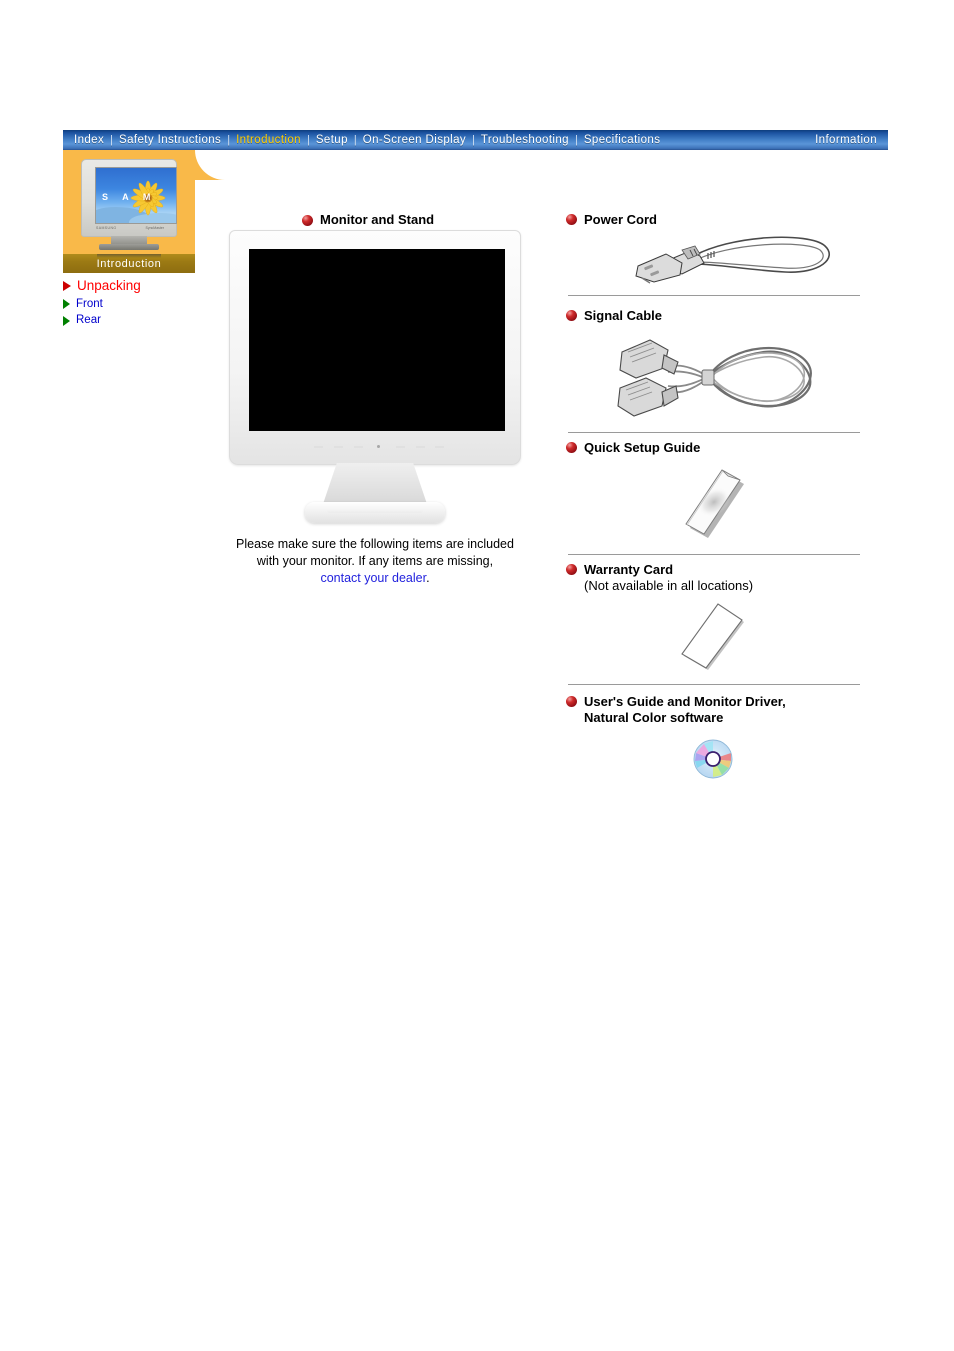 The width and height of the screenshot is (954, 1351). What do you see at coordinates (67, 285) in the screenshot?
I see `red-triangle-icon` at bounding box center [67, 285].